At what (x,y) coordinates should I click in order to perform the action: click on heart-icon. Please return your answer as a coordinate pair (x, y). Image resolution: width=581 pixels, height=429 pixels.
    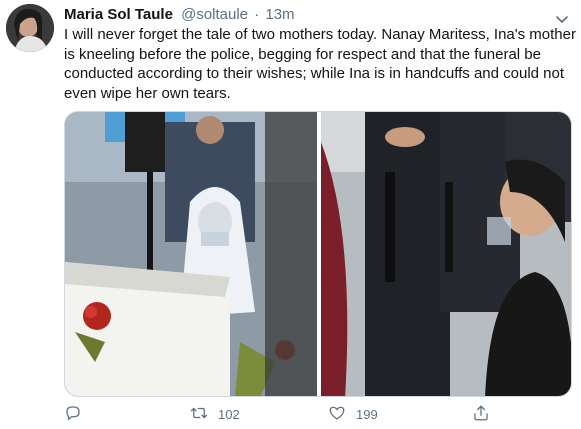
    Looking at the image, I should click on (337, 415).